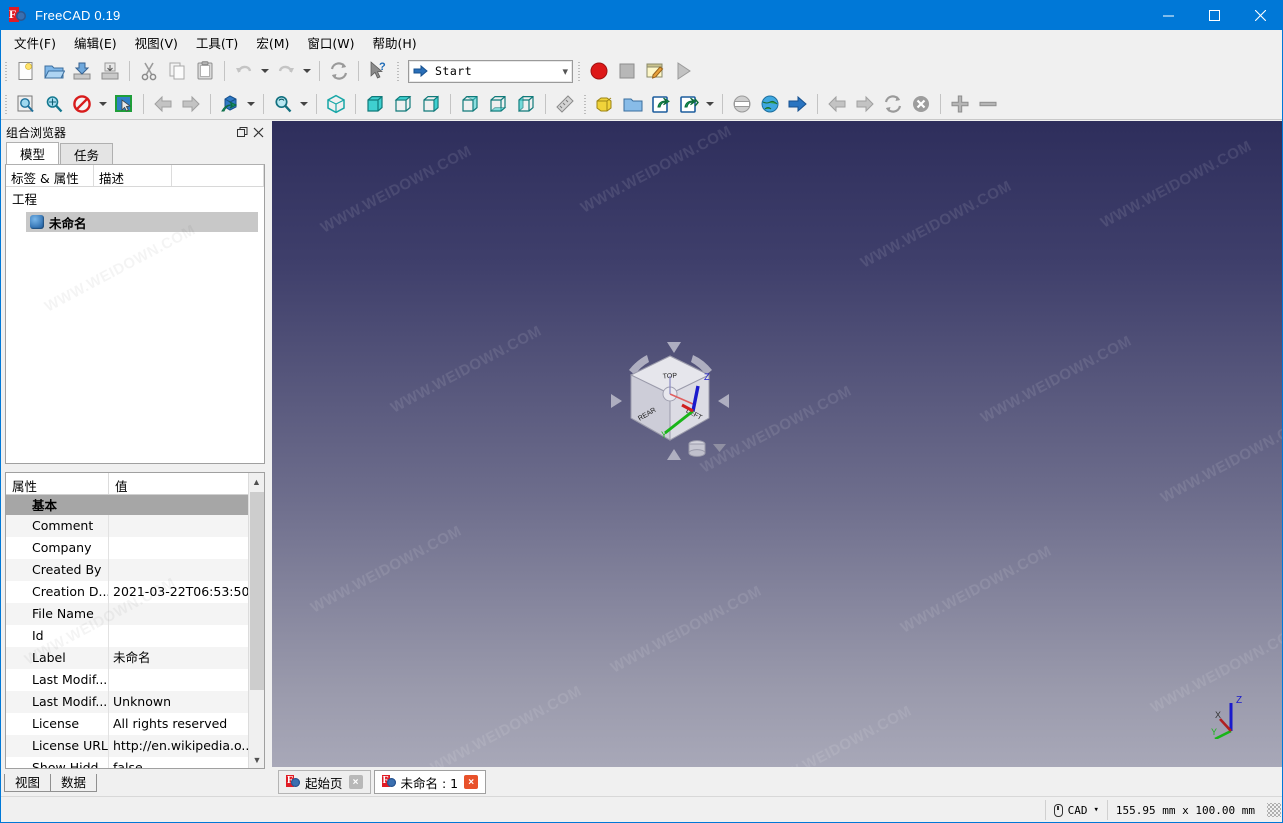 The image size is (1283, 823). Describe the element at coordinates (186, 592) in the screenshot. I see `property-value: 2021-03-22T06:53:50Z` at that location.